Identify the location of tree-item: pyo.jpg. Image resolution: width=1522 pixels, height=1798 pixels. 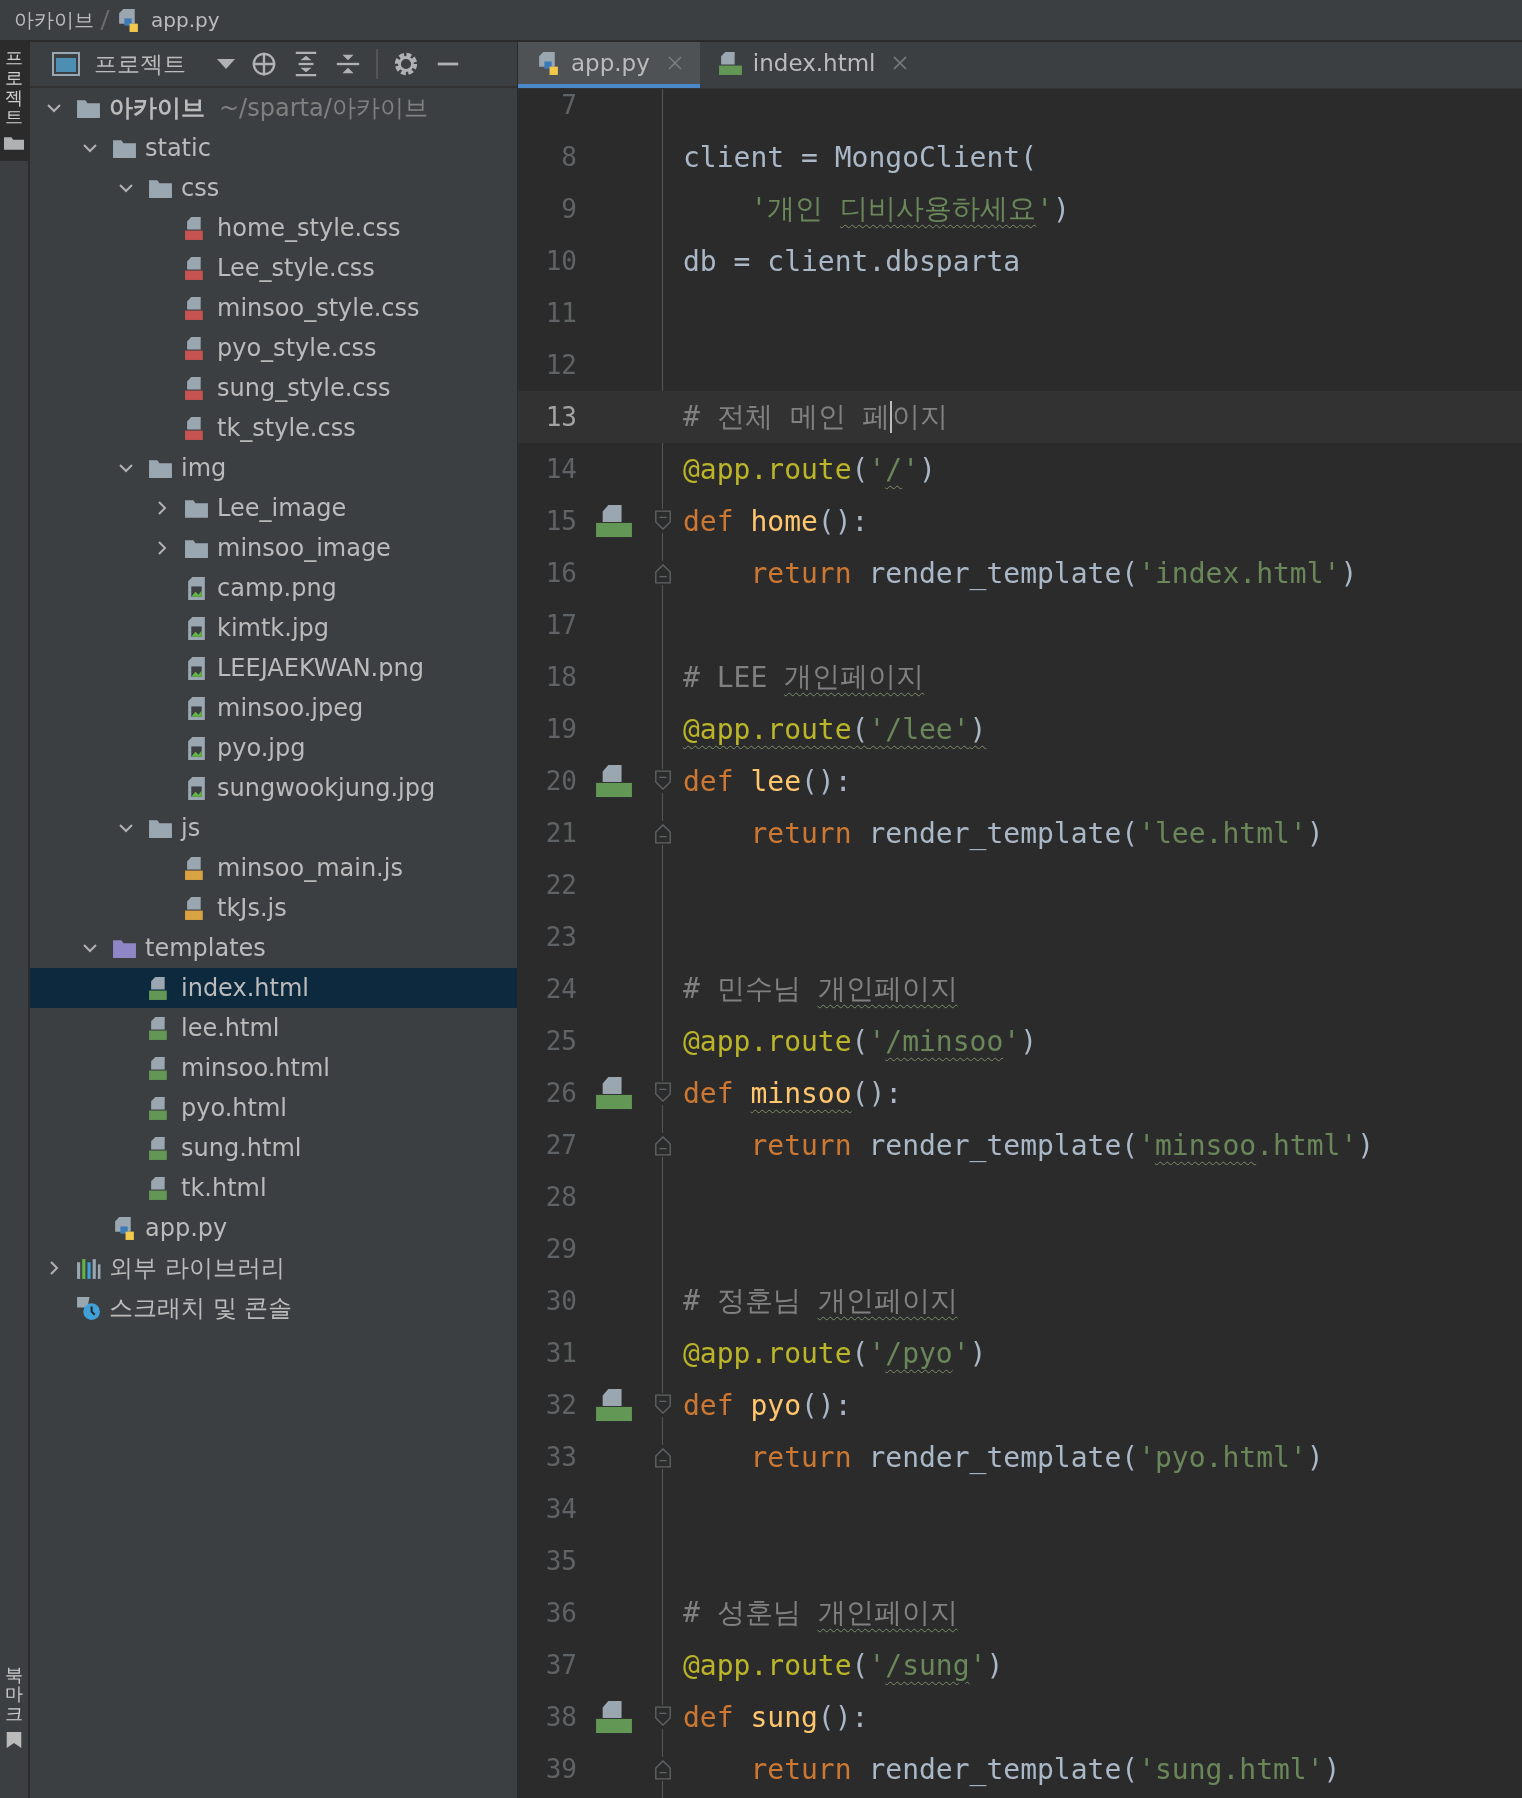
(273, 748).